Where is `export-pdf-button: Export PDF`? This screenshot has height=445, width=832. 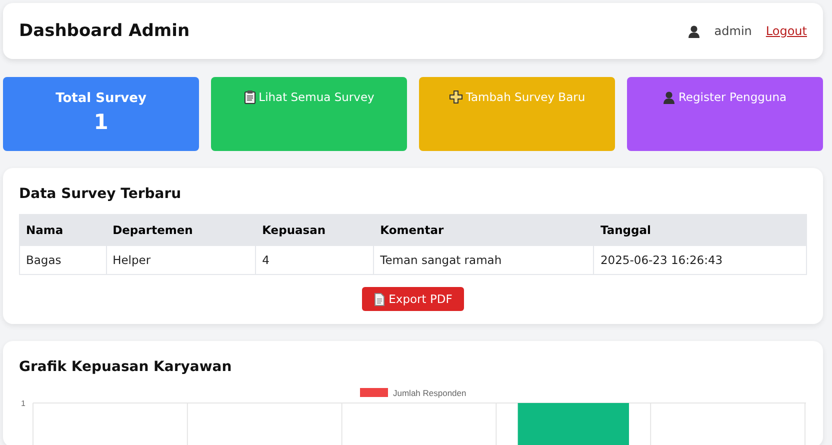 export-pdf-button: Export PDF is located at coordinates (413, 299).